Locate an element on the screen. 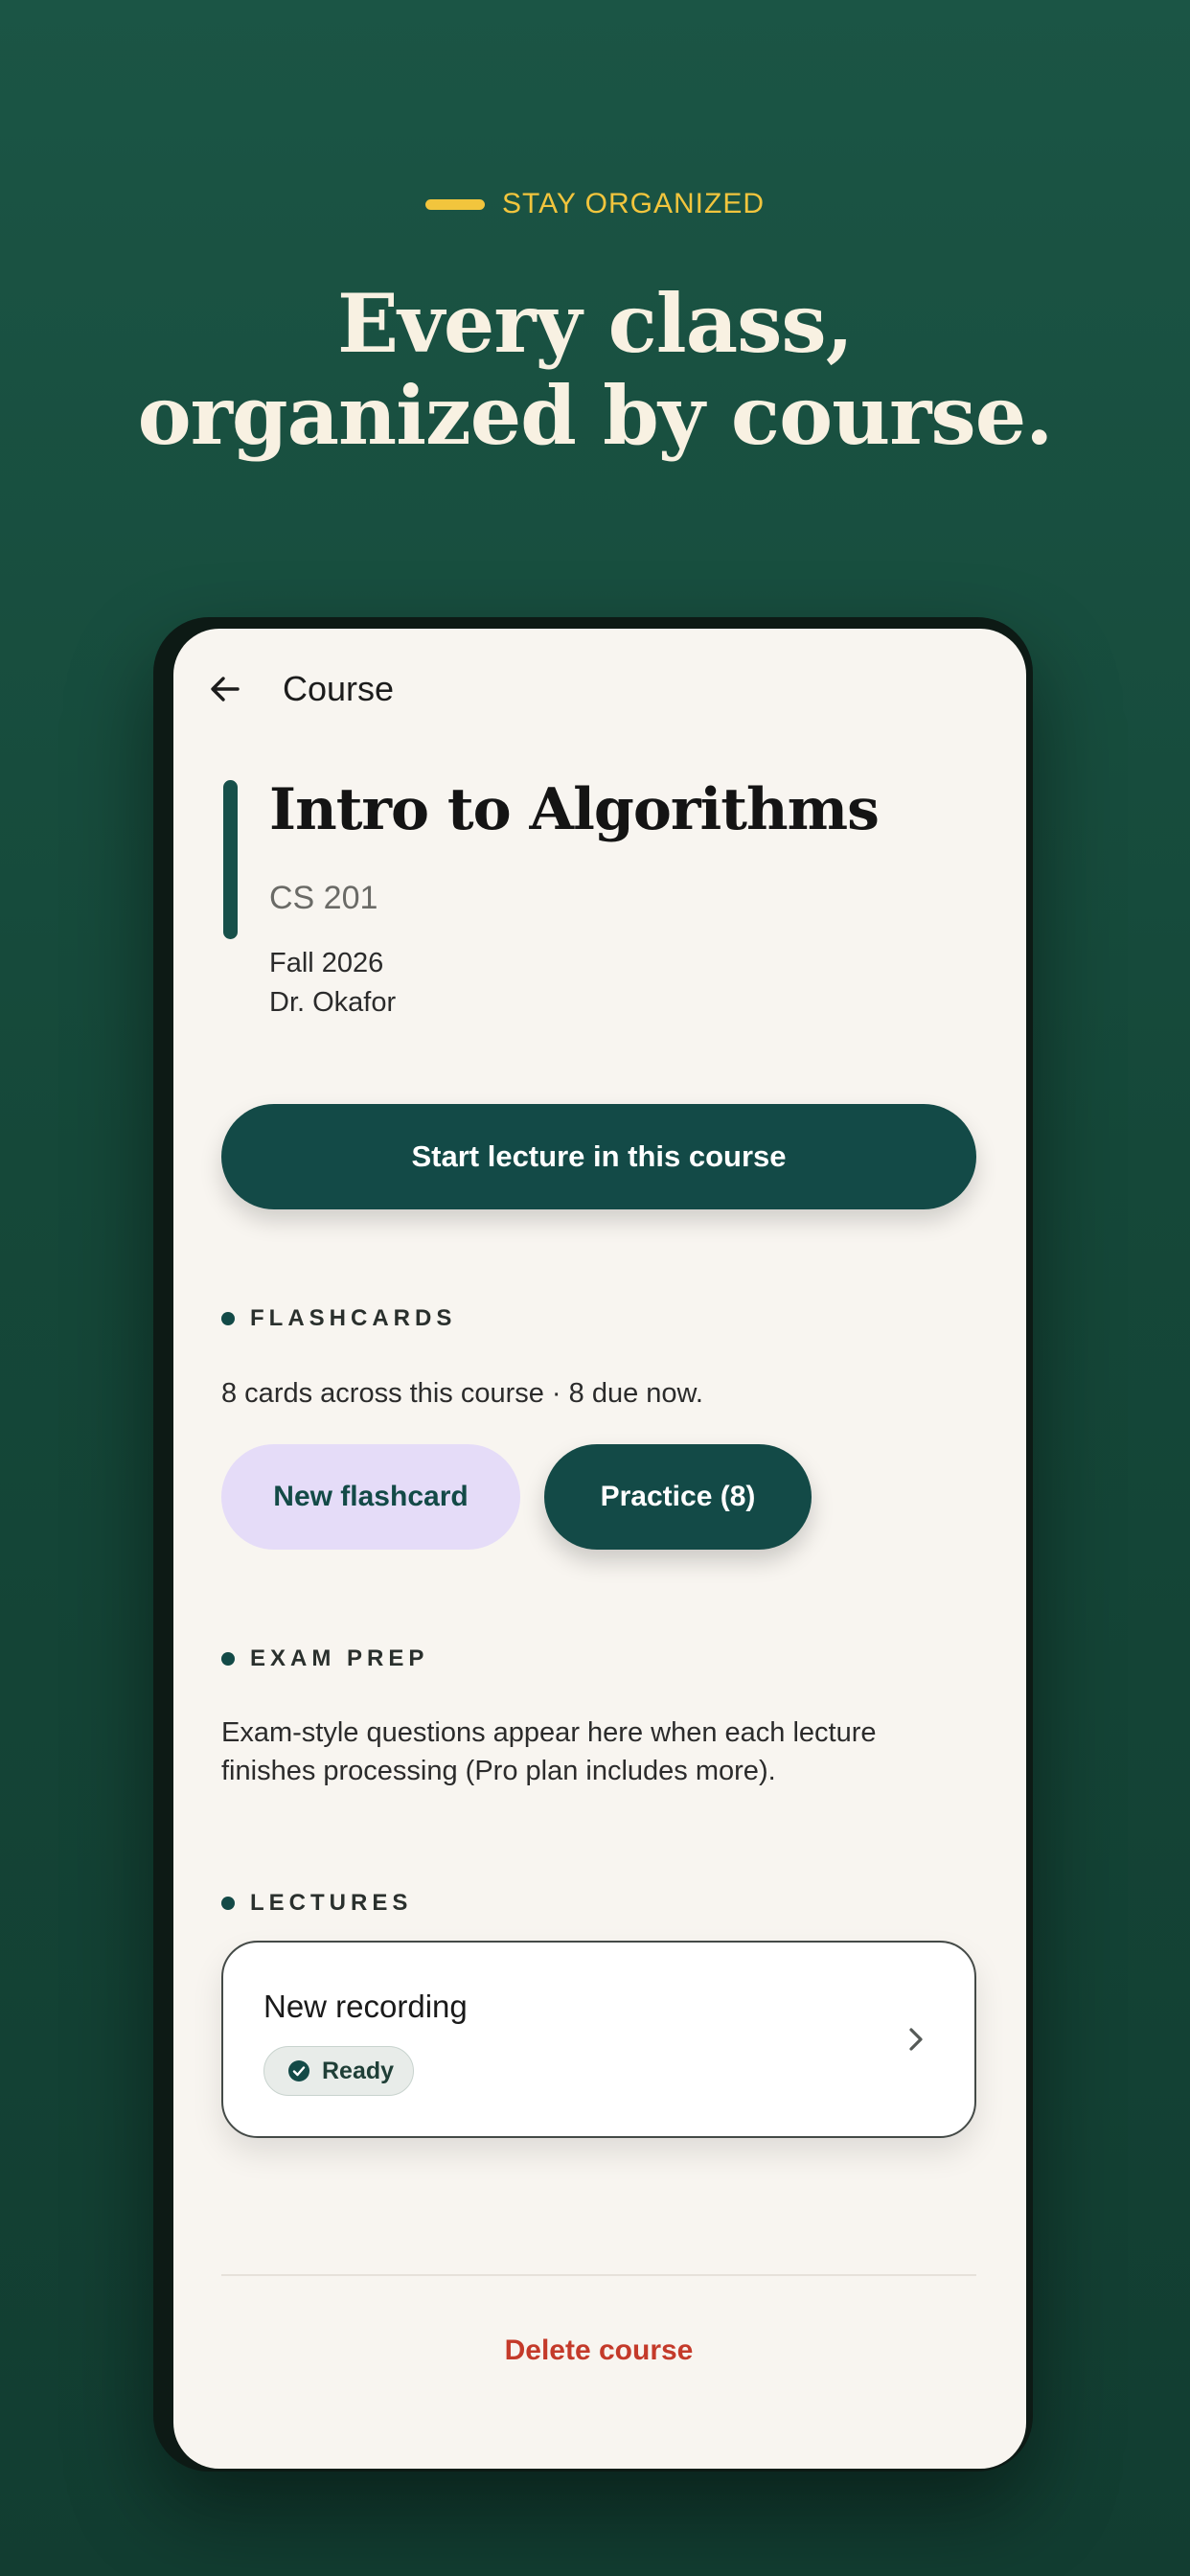  status-text: Ready is located at coordinates (358, 2070).